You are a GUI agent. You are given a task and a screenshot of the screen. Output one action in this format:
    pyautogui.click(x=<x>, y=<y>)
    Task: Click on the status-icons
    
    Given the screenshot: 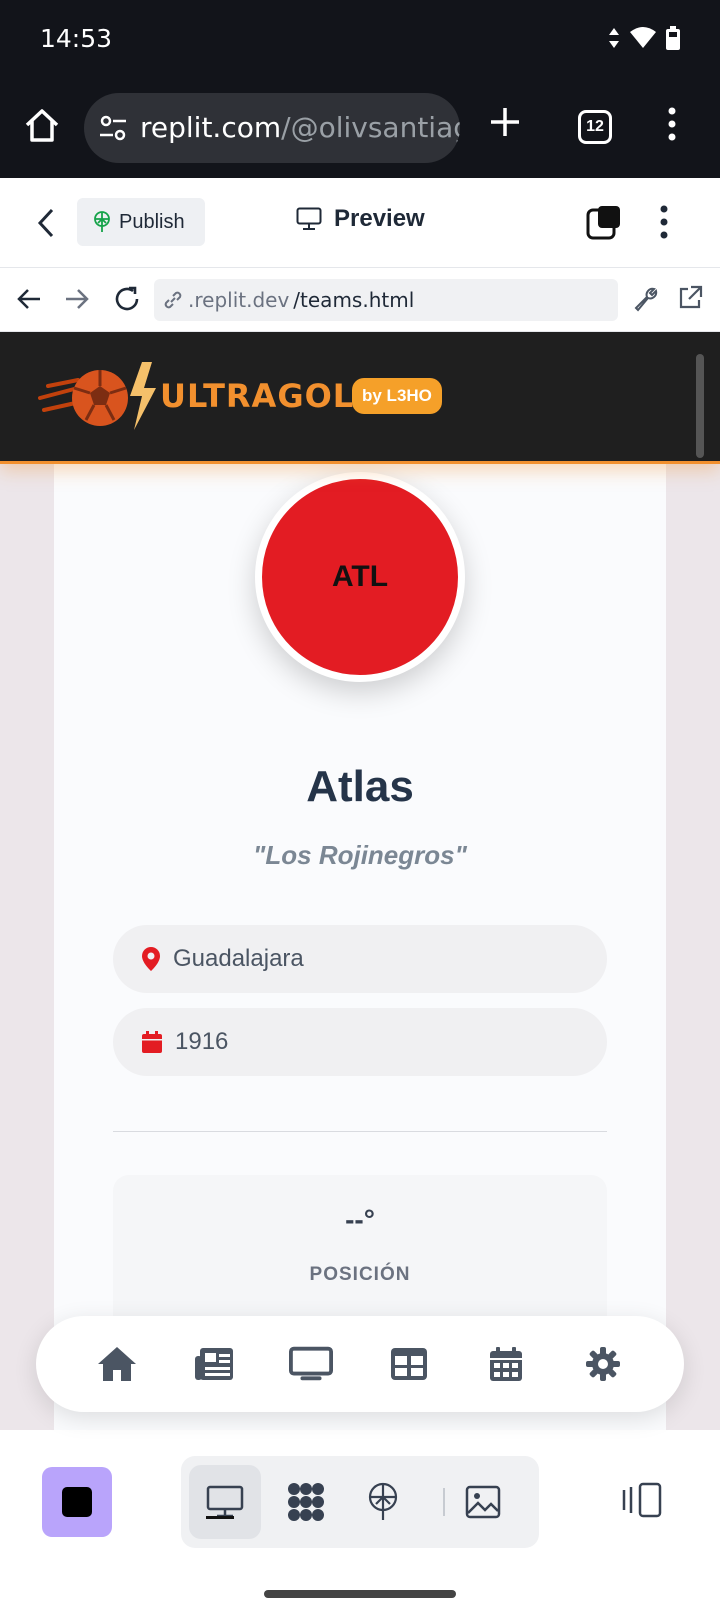 What is the action you would take?
    pyautogui.click(x=644, y=38)
    